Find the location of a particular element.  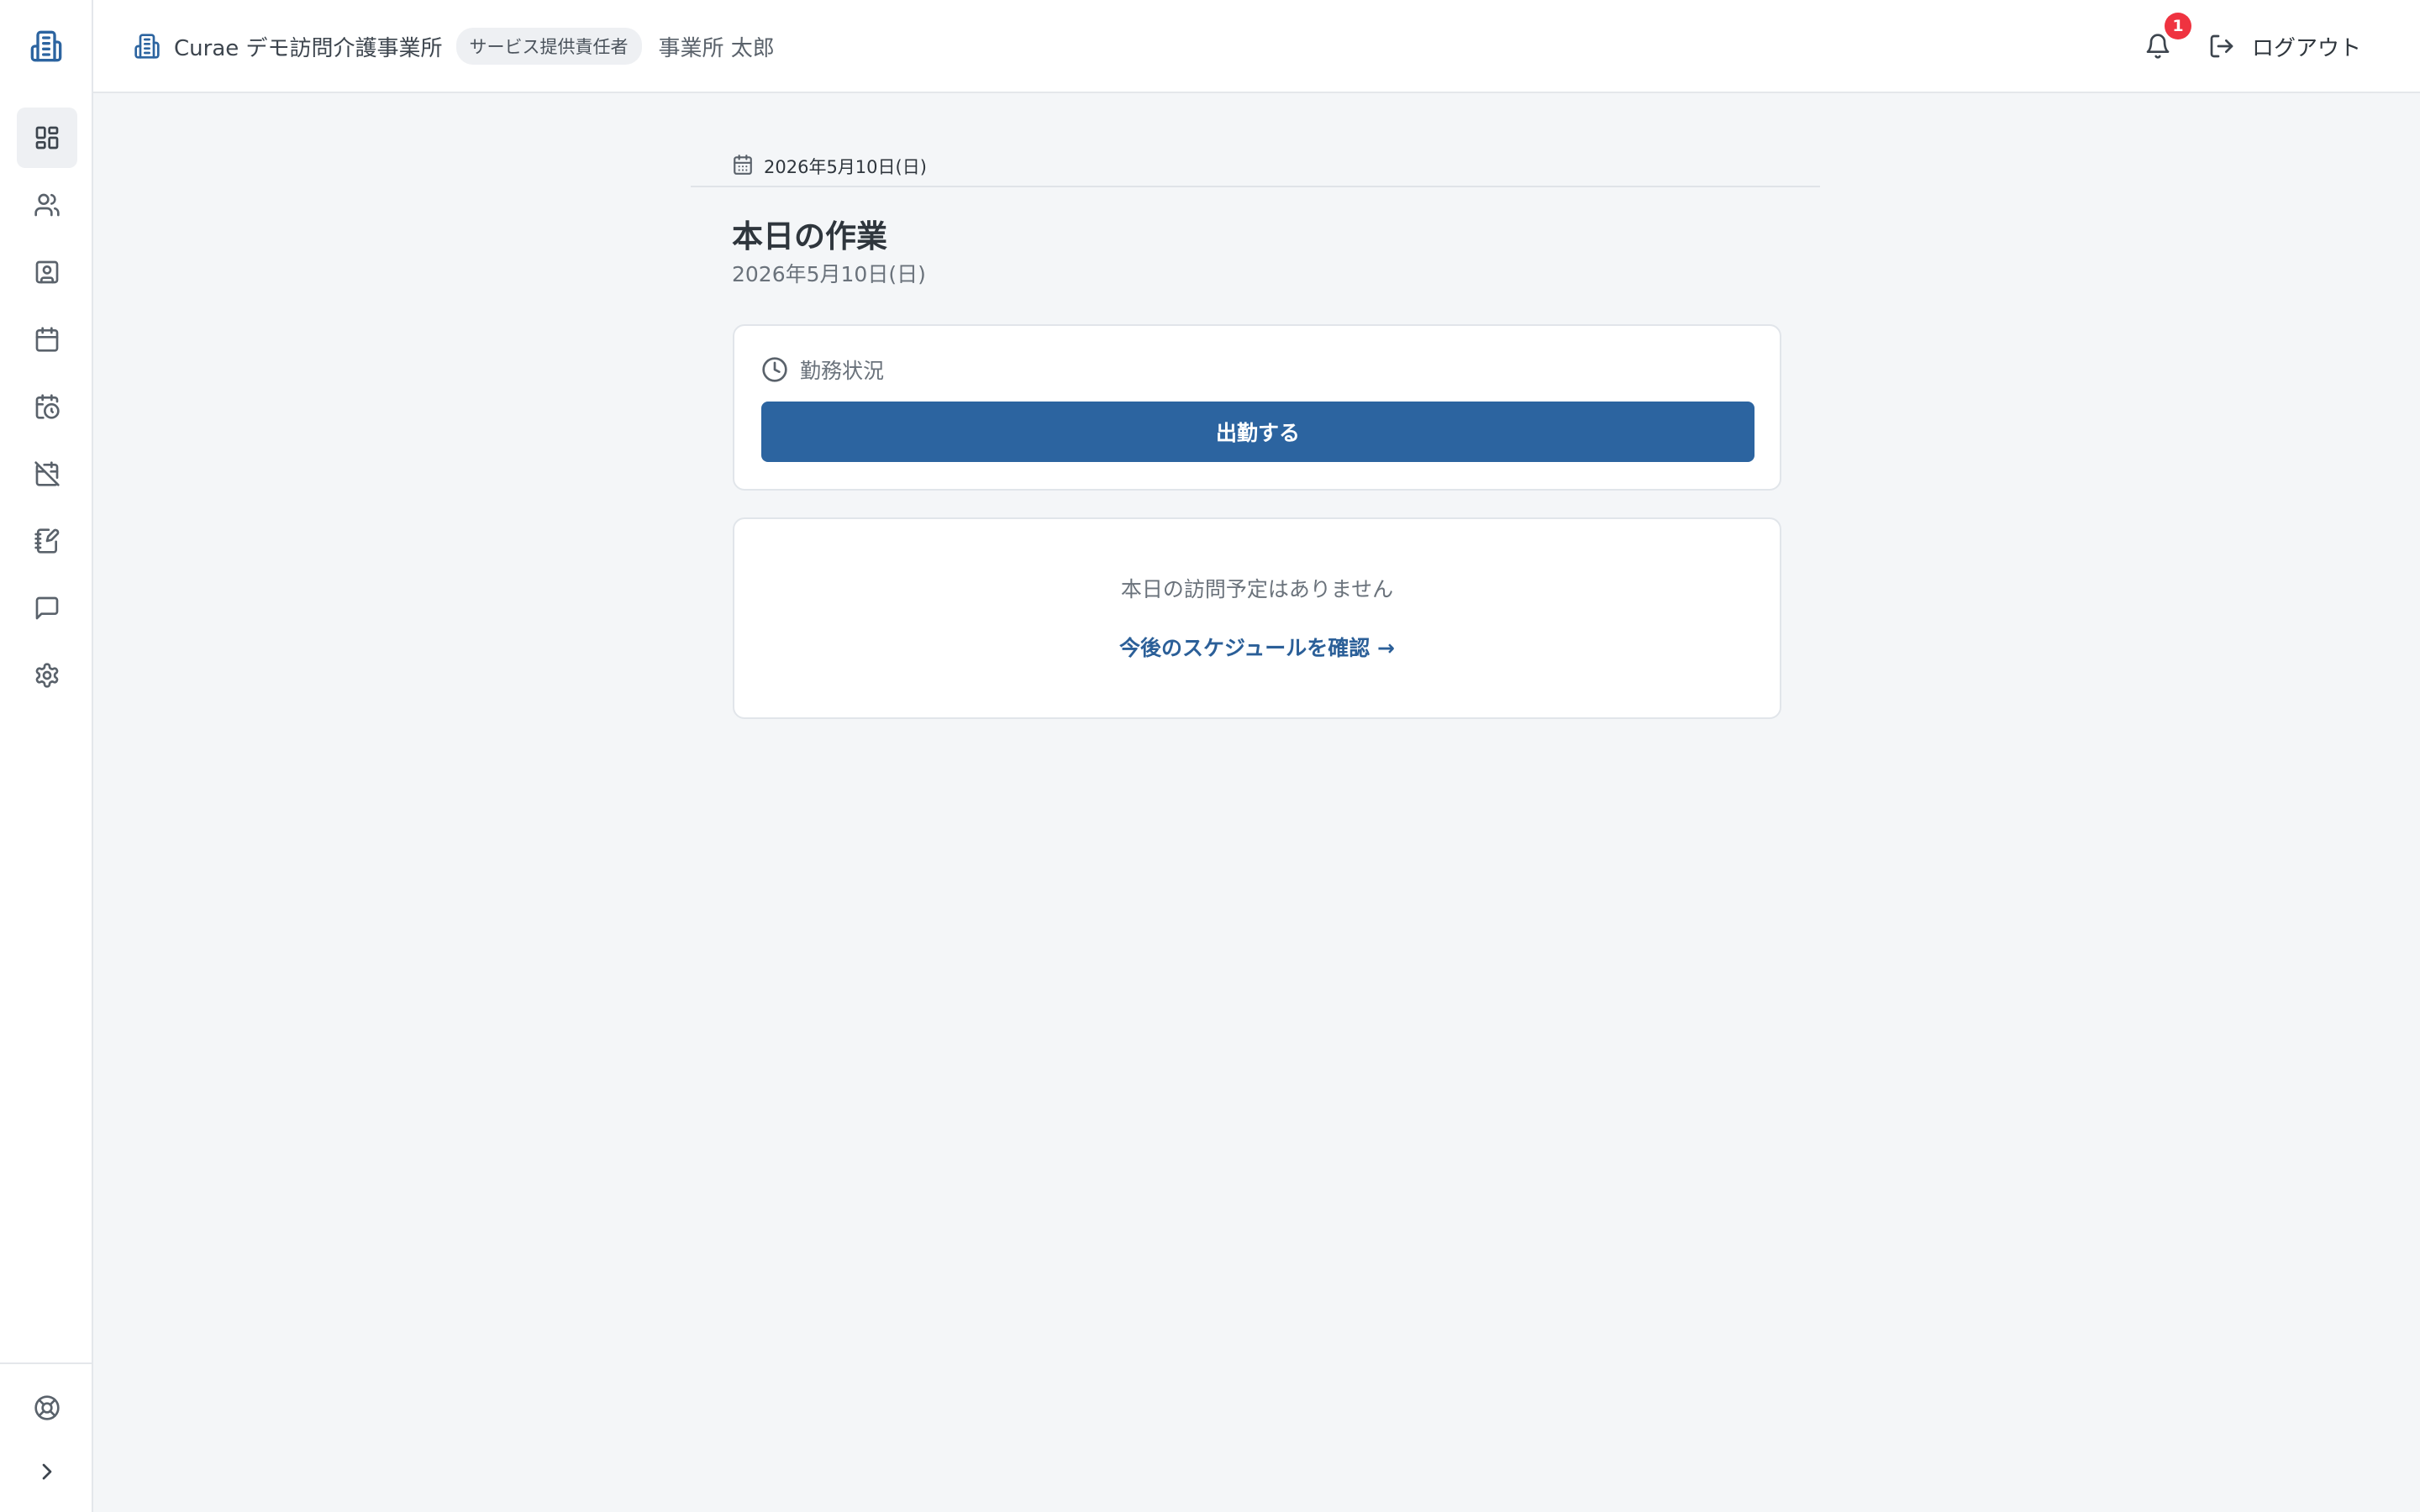

page-title: 本日の作業 is located at coordinates (810, 236).